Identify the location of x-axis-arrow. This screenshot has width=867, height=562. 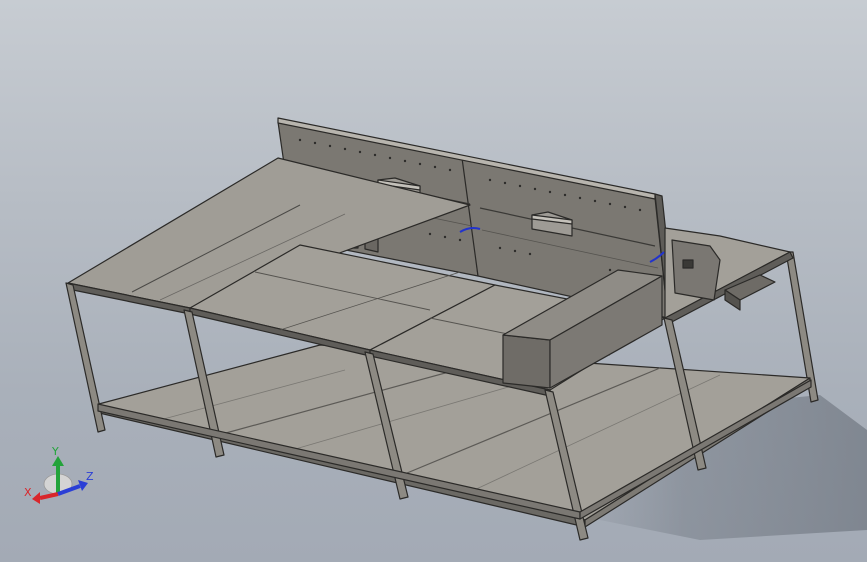
(45, 498).